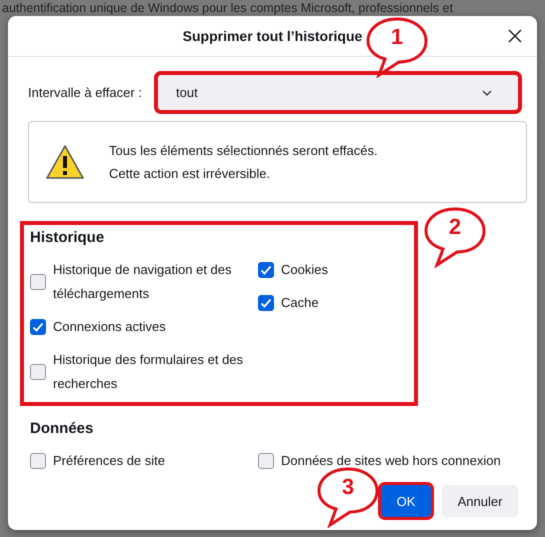 This screenshot has width=545, height=537. Describe the element at coordinates (65, 162) in the screenshot. I see `warning-icon` at that location.